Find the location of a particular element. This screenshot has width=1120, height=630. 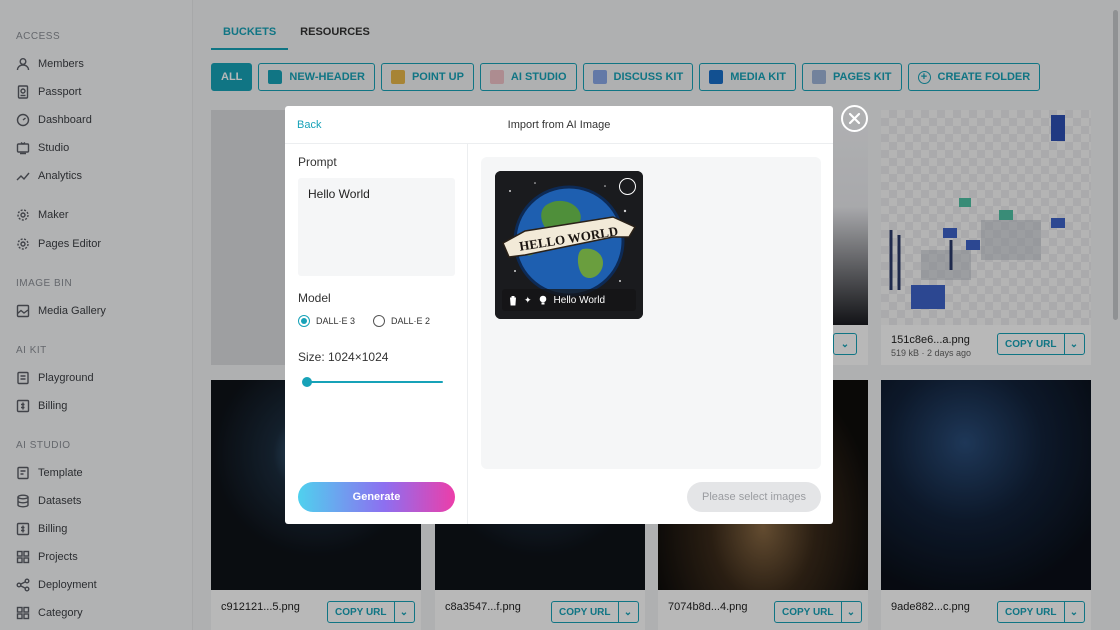

radio-label-dalle2: DALL·E 2 is located at coordinates (411, 321).